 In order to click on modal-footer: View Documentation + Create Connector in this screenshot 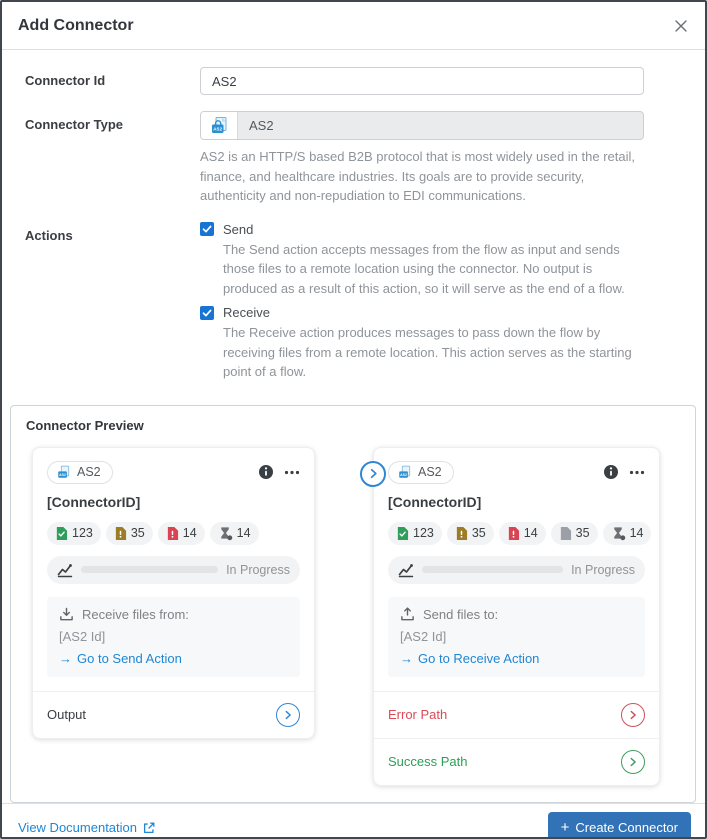, I will do `click(353, 819)`.